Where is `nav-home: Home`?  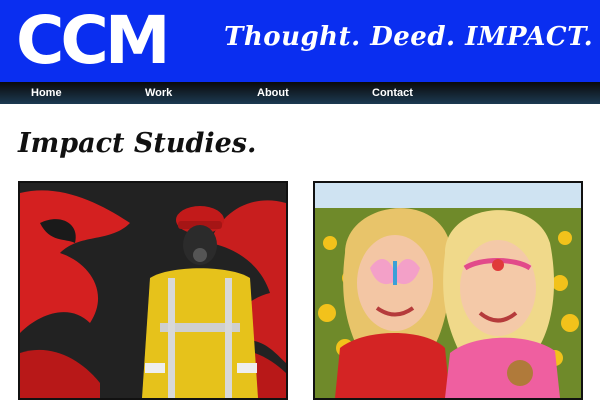 nav-home: Home is located at coordinates (46, 93).